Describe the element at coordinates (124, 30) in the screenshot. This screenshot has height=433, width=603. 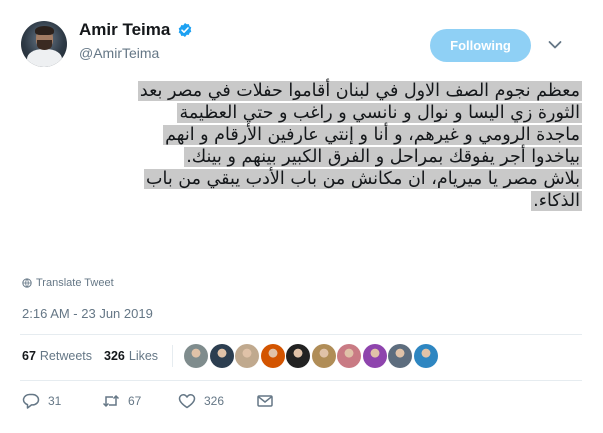
I see `author-name: Amir Teima` at that location.